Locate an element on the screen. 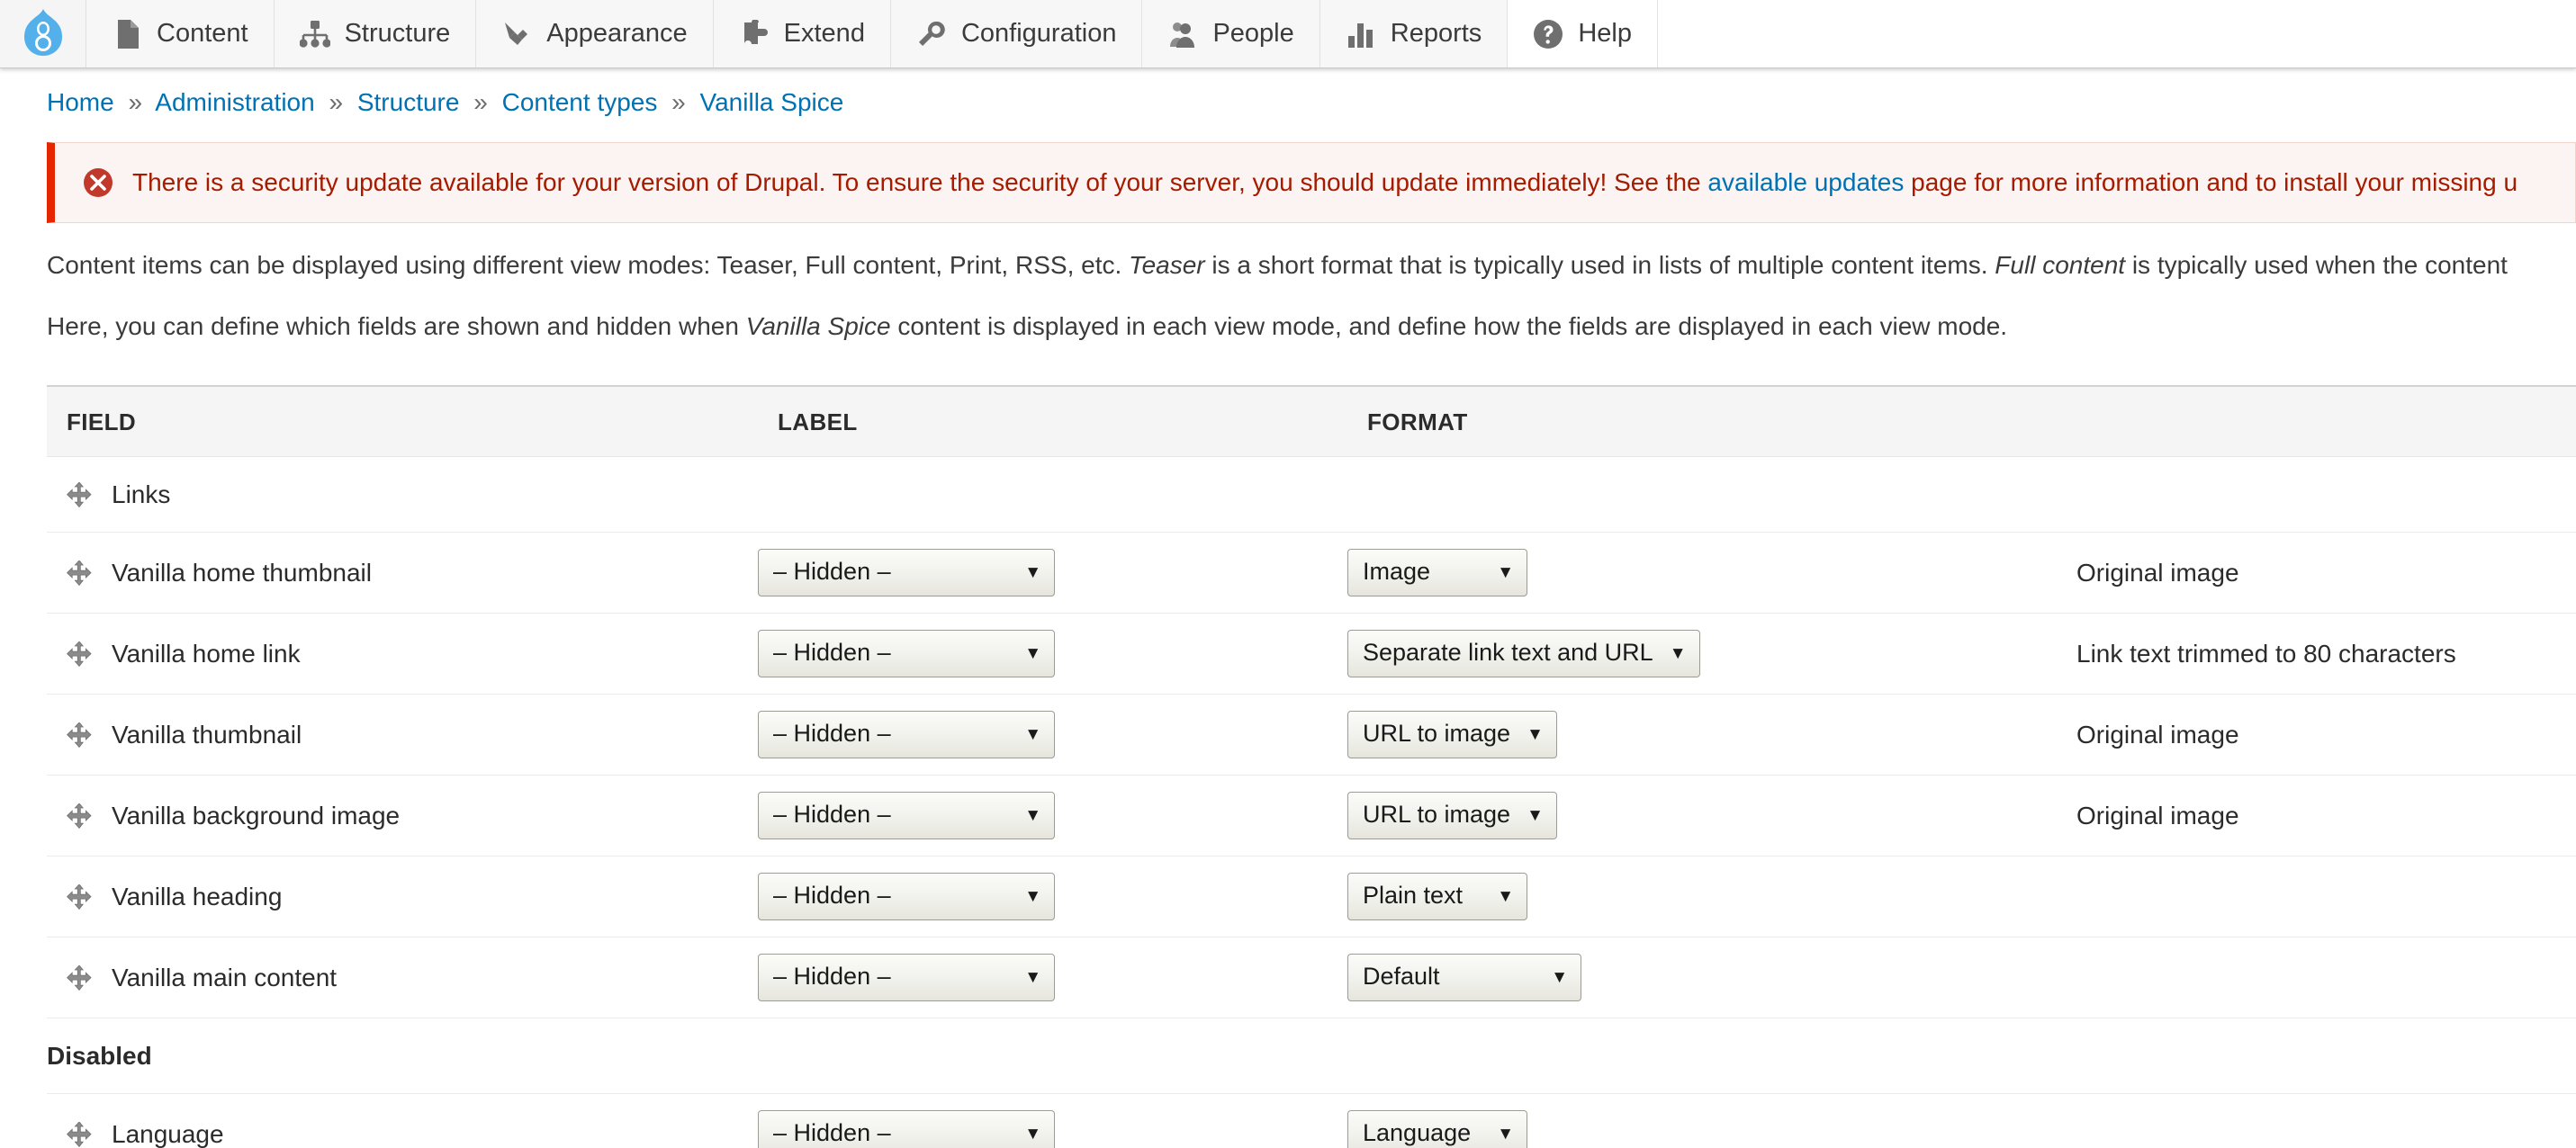 The height and width of the screenshot is (1148, 2576). toolbar-tab-configuration: Configuration is located at coordinates (1016, 33).